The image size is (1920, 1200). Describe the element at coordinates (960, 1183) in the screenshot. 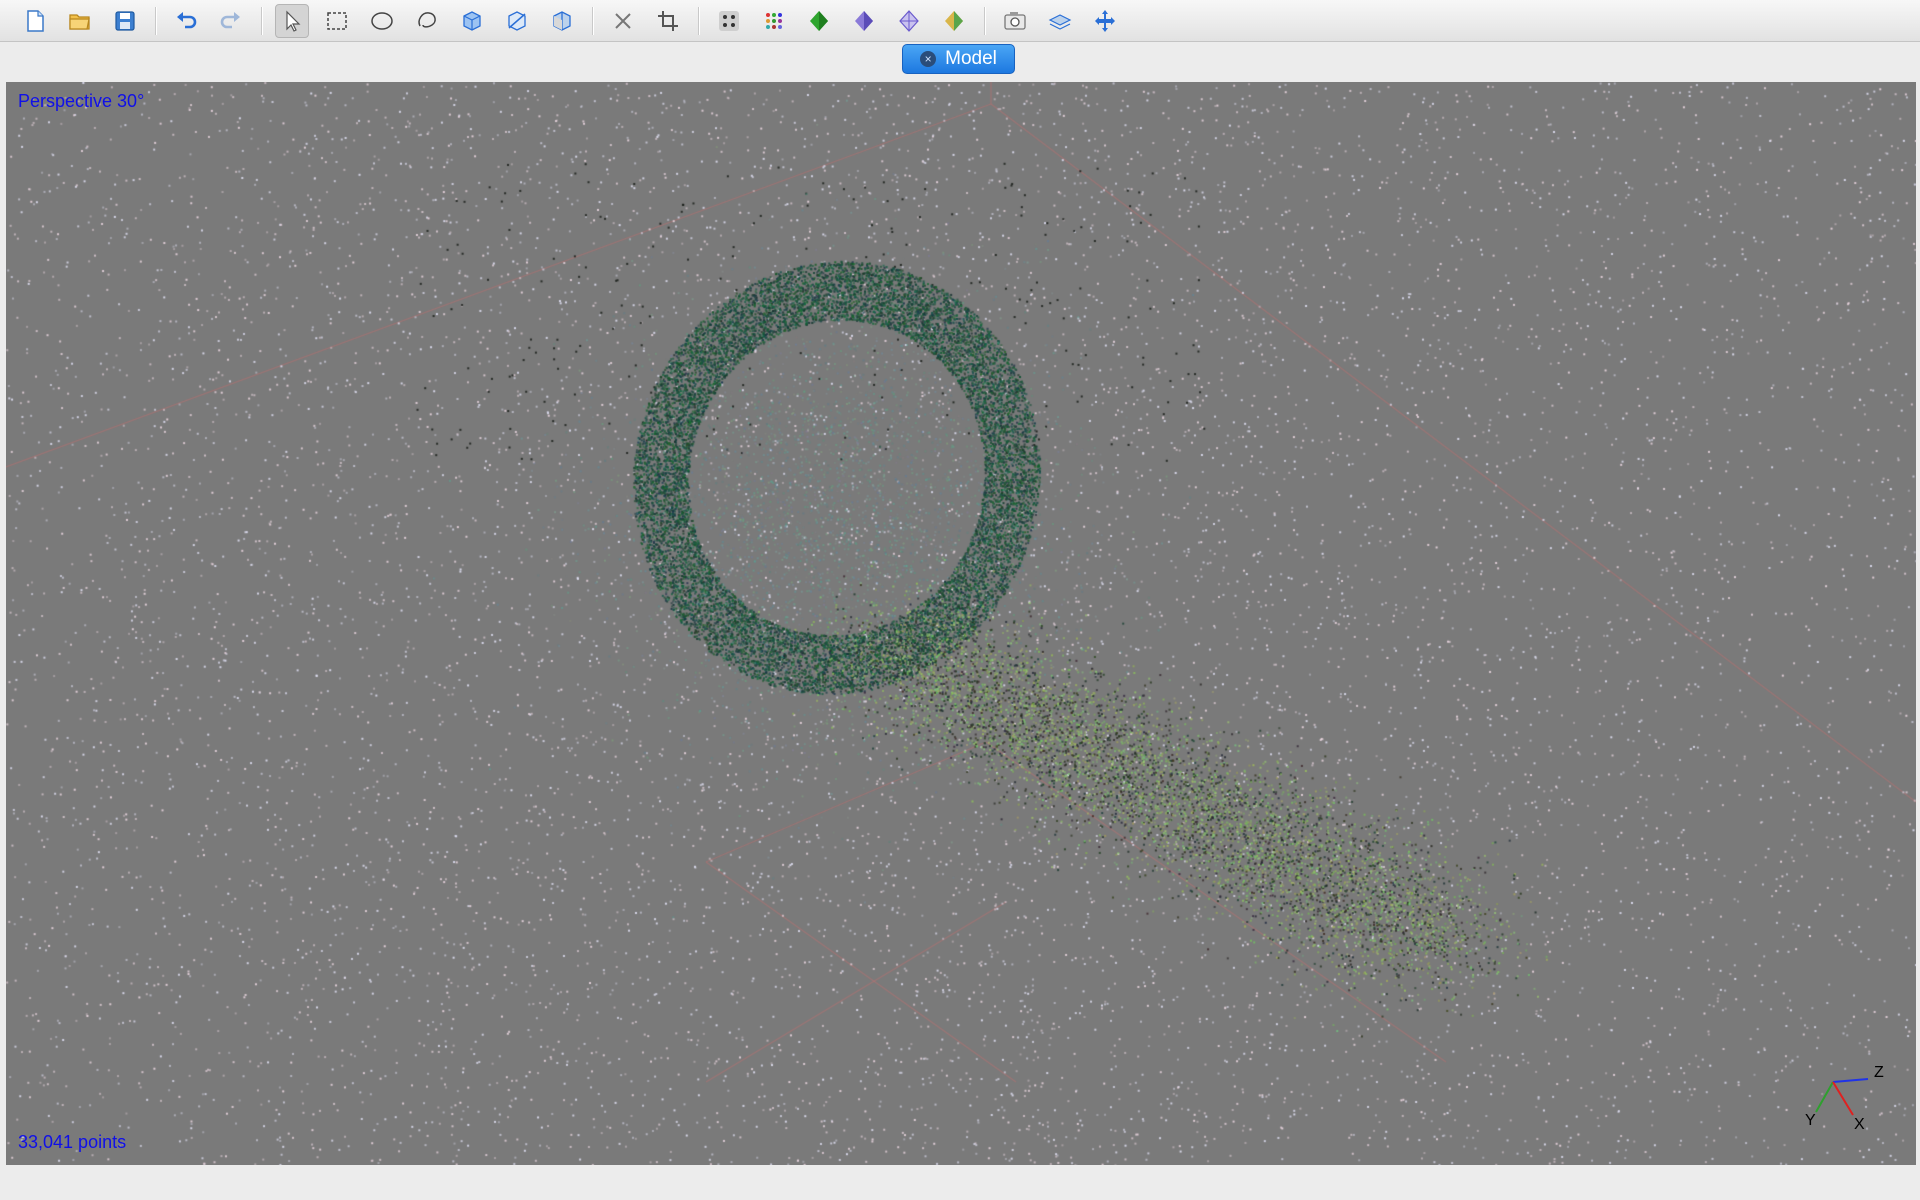

I see `status-bar` at that location.